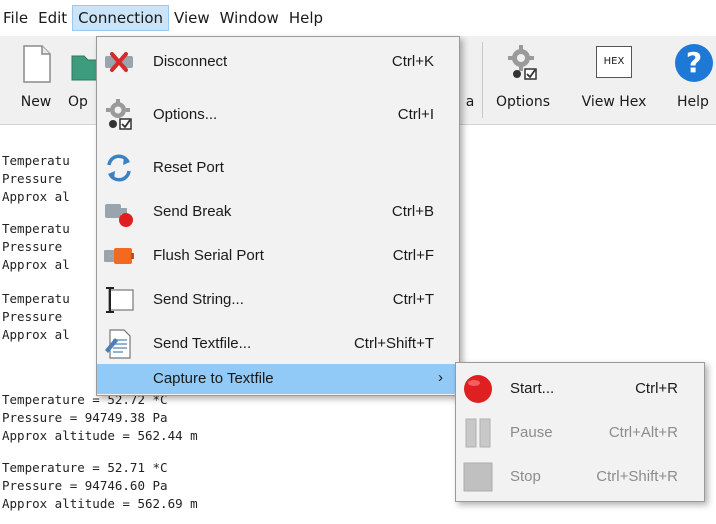 Image resolution: width=716 pixels, height=524 pixels. What do you see at coordinates (693, 102) in the screenshot?
I see `help-label: Help` at bounding box center [693, 102].